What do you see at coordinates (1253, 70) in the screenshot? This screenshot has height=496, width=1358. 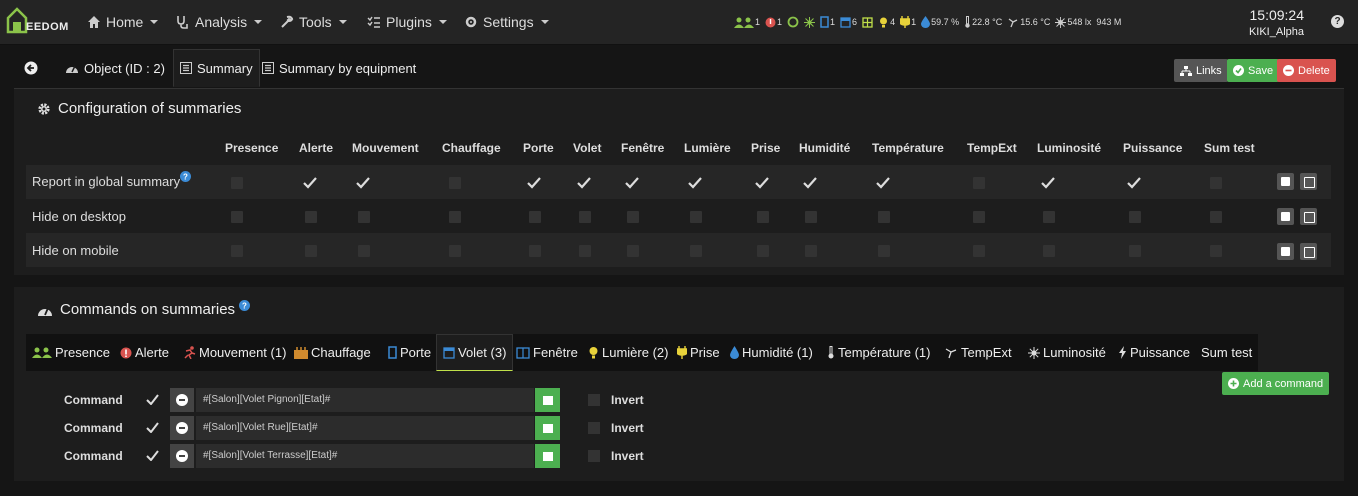 I see `save-button: Save` at bounding box center [1253, 70].